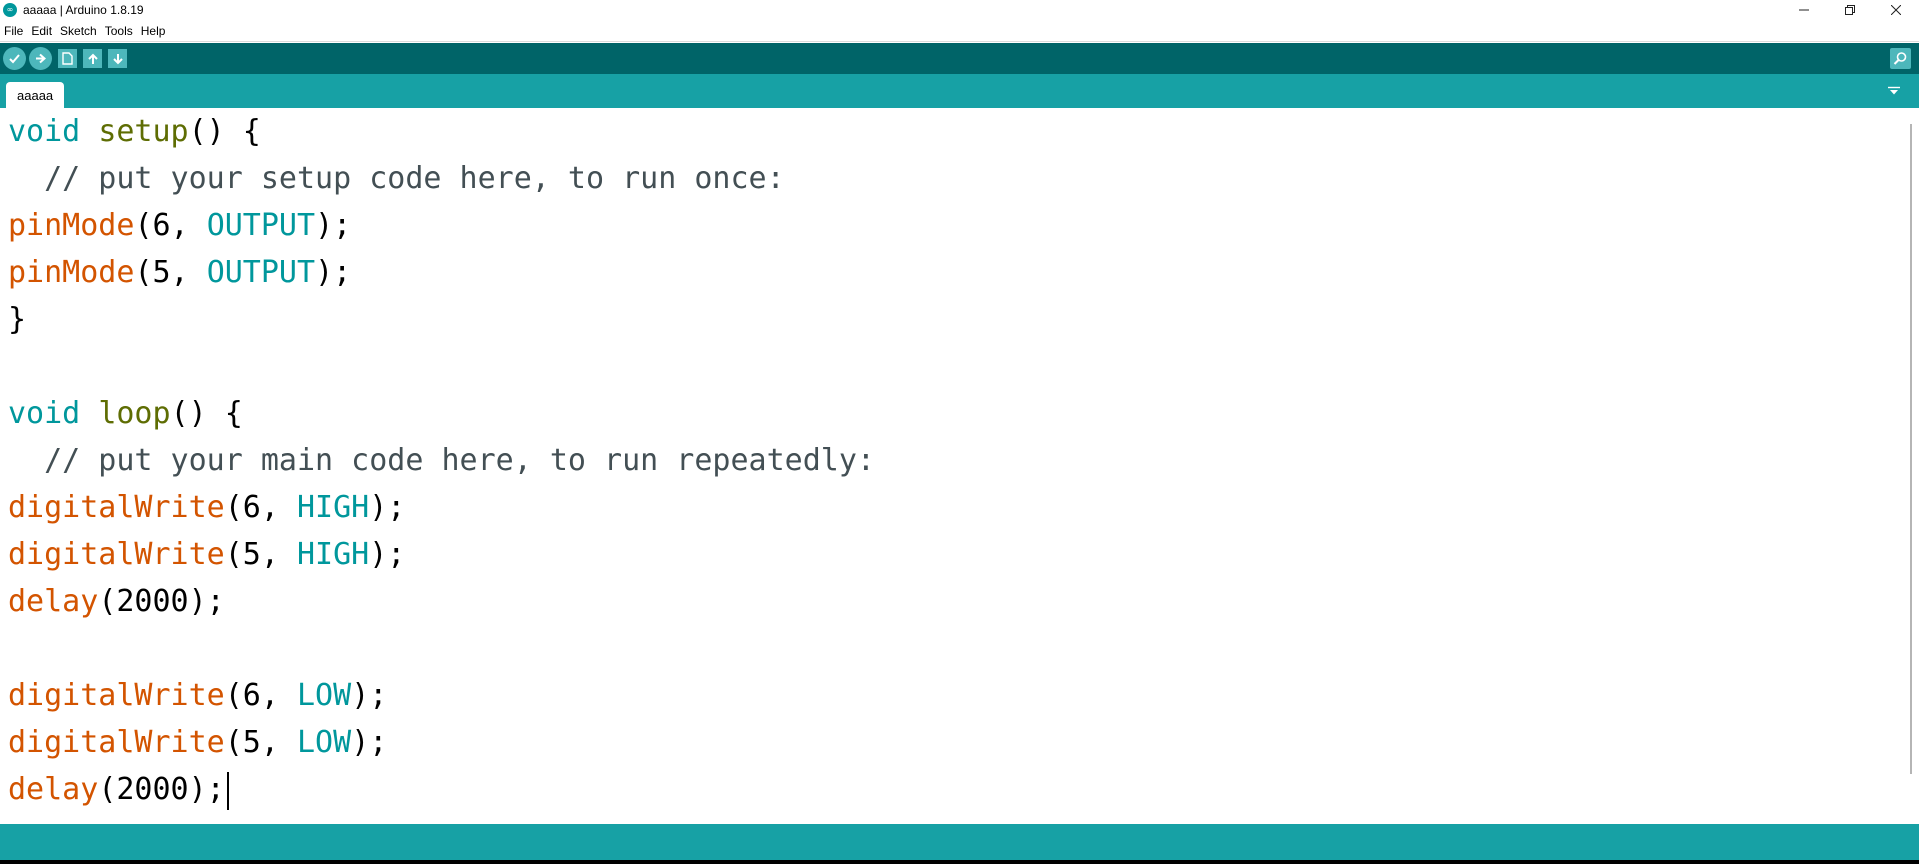 This screenshot has width=1919, height=864. I want to click on serial-monitor-button, so click(1900, 58).